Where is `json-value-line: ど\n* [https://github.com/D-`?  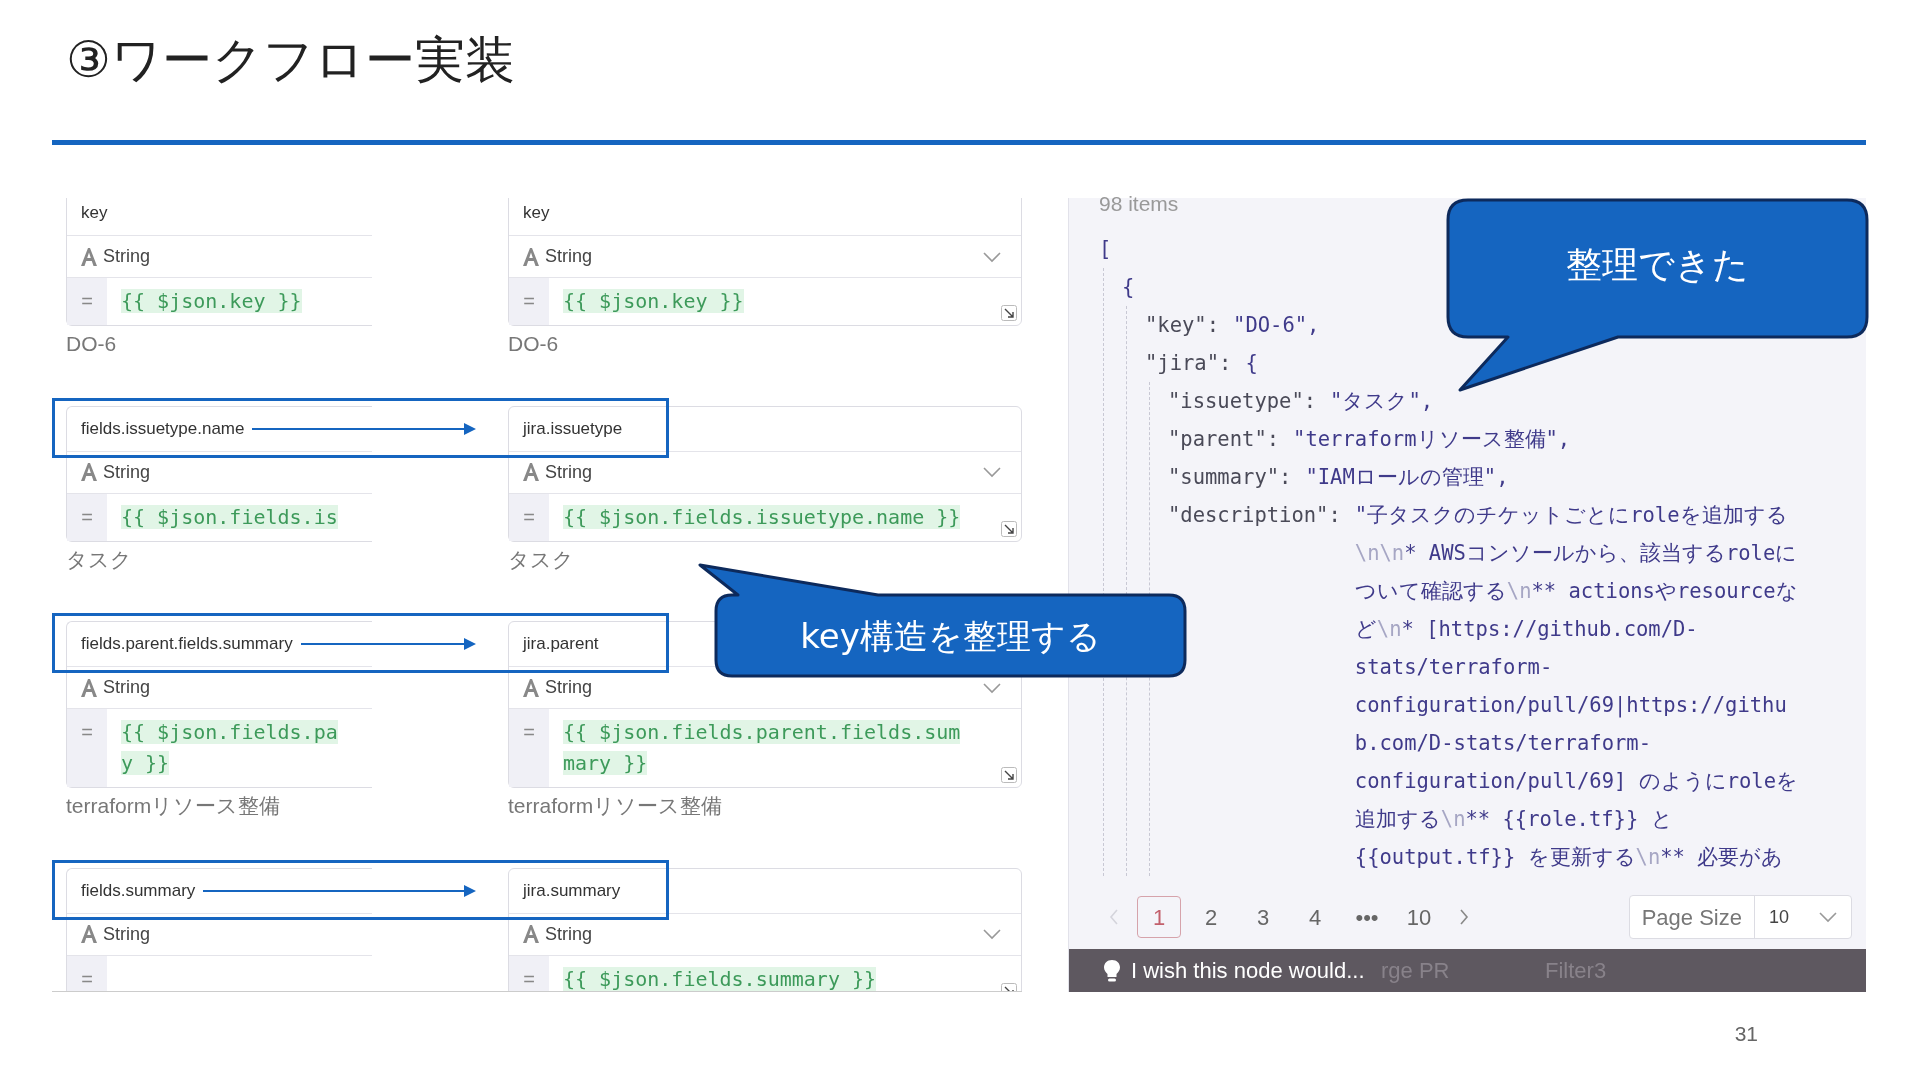
json-value-line: ど\n* [https://github.com/D- is located at coordinates (1526, 629).